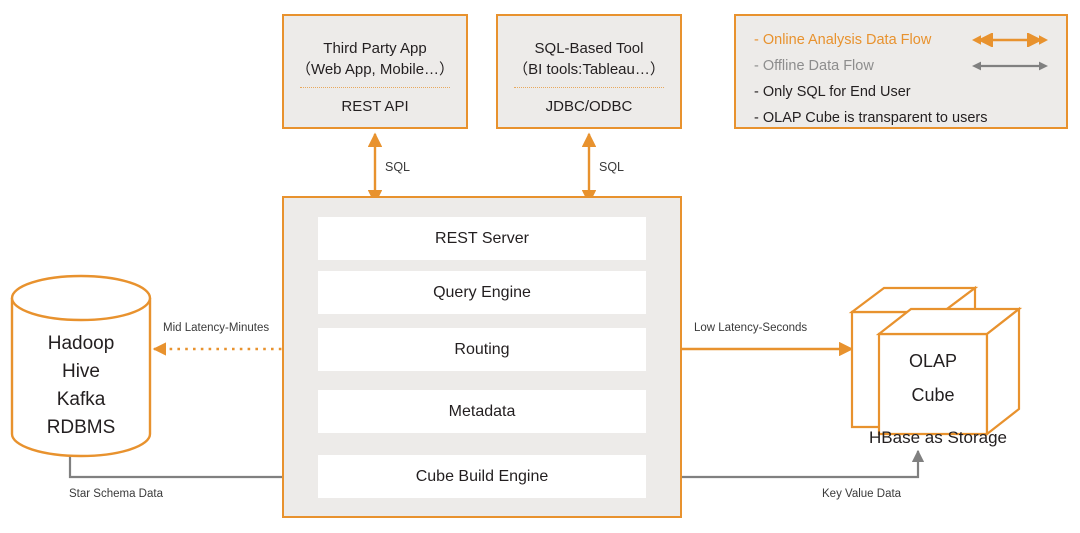  Describe the element at coordinates (81, 399) in the screenshot. I see `cylinder-line-kafka: Kafka` at that location.